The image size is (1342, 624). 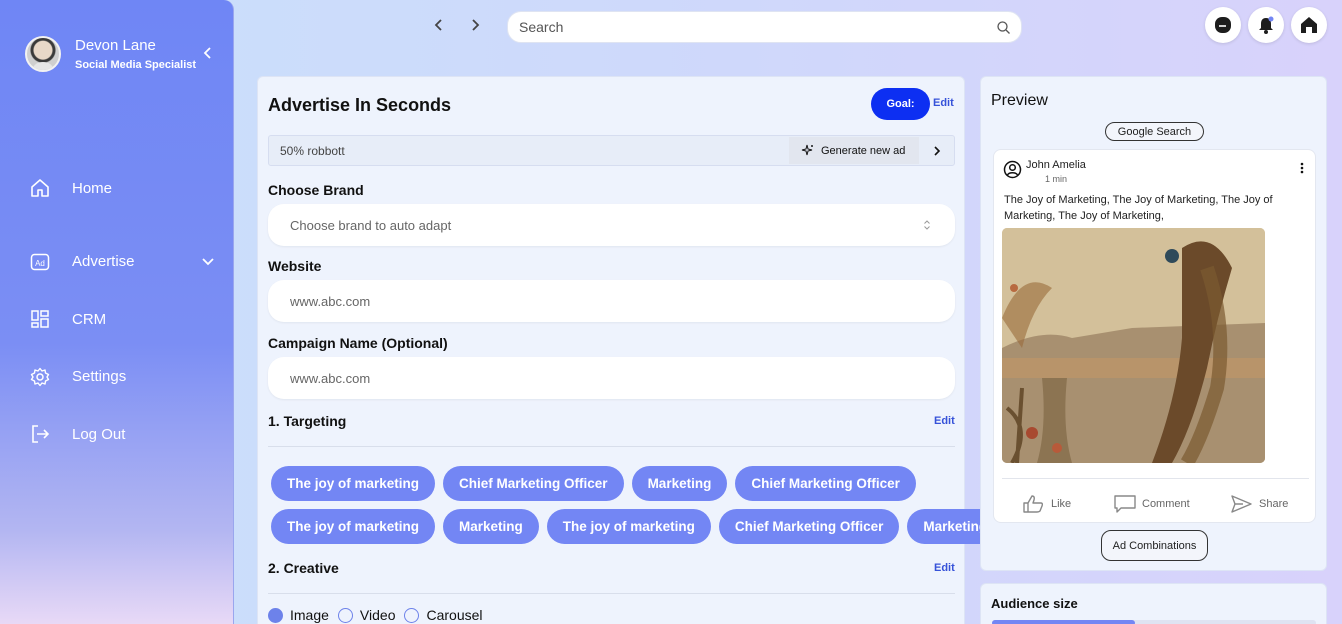 What do you see at coordinates (454, 615) in the screenshot?
I see `radio-label: Carousel` at bounding box center [454, 615].